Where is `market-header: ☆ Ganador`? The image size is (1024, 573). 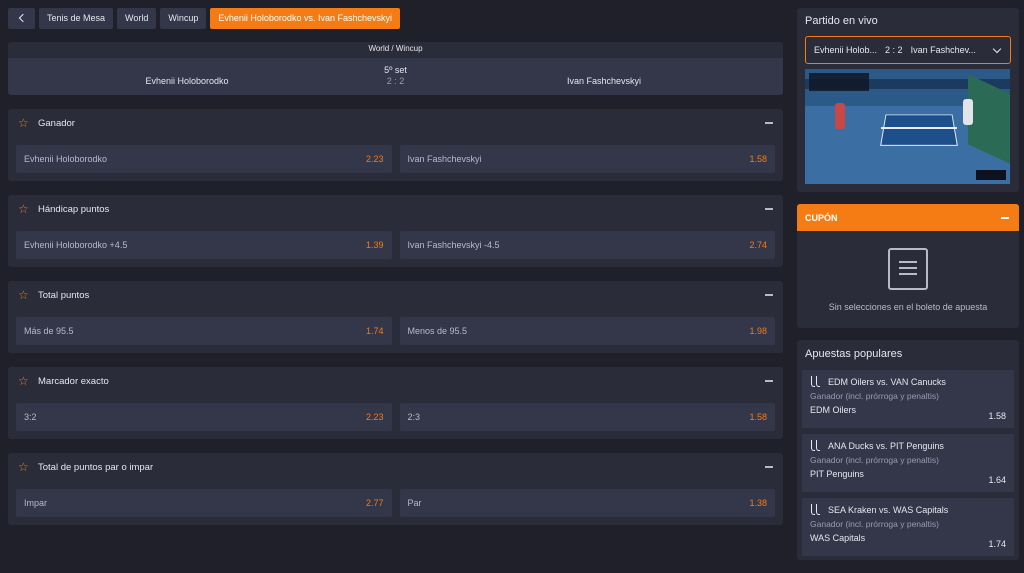
market-header: ☆ Ganador is located at coordinates (395, 123).